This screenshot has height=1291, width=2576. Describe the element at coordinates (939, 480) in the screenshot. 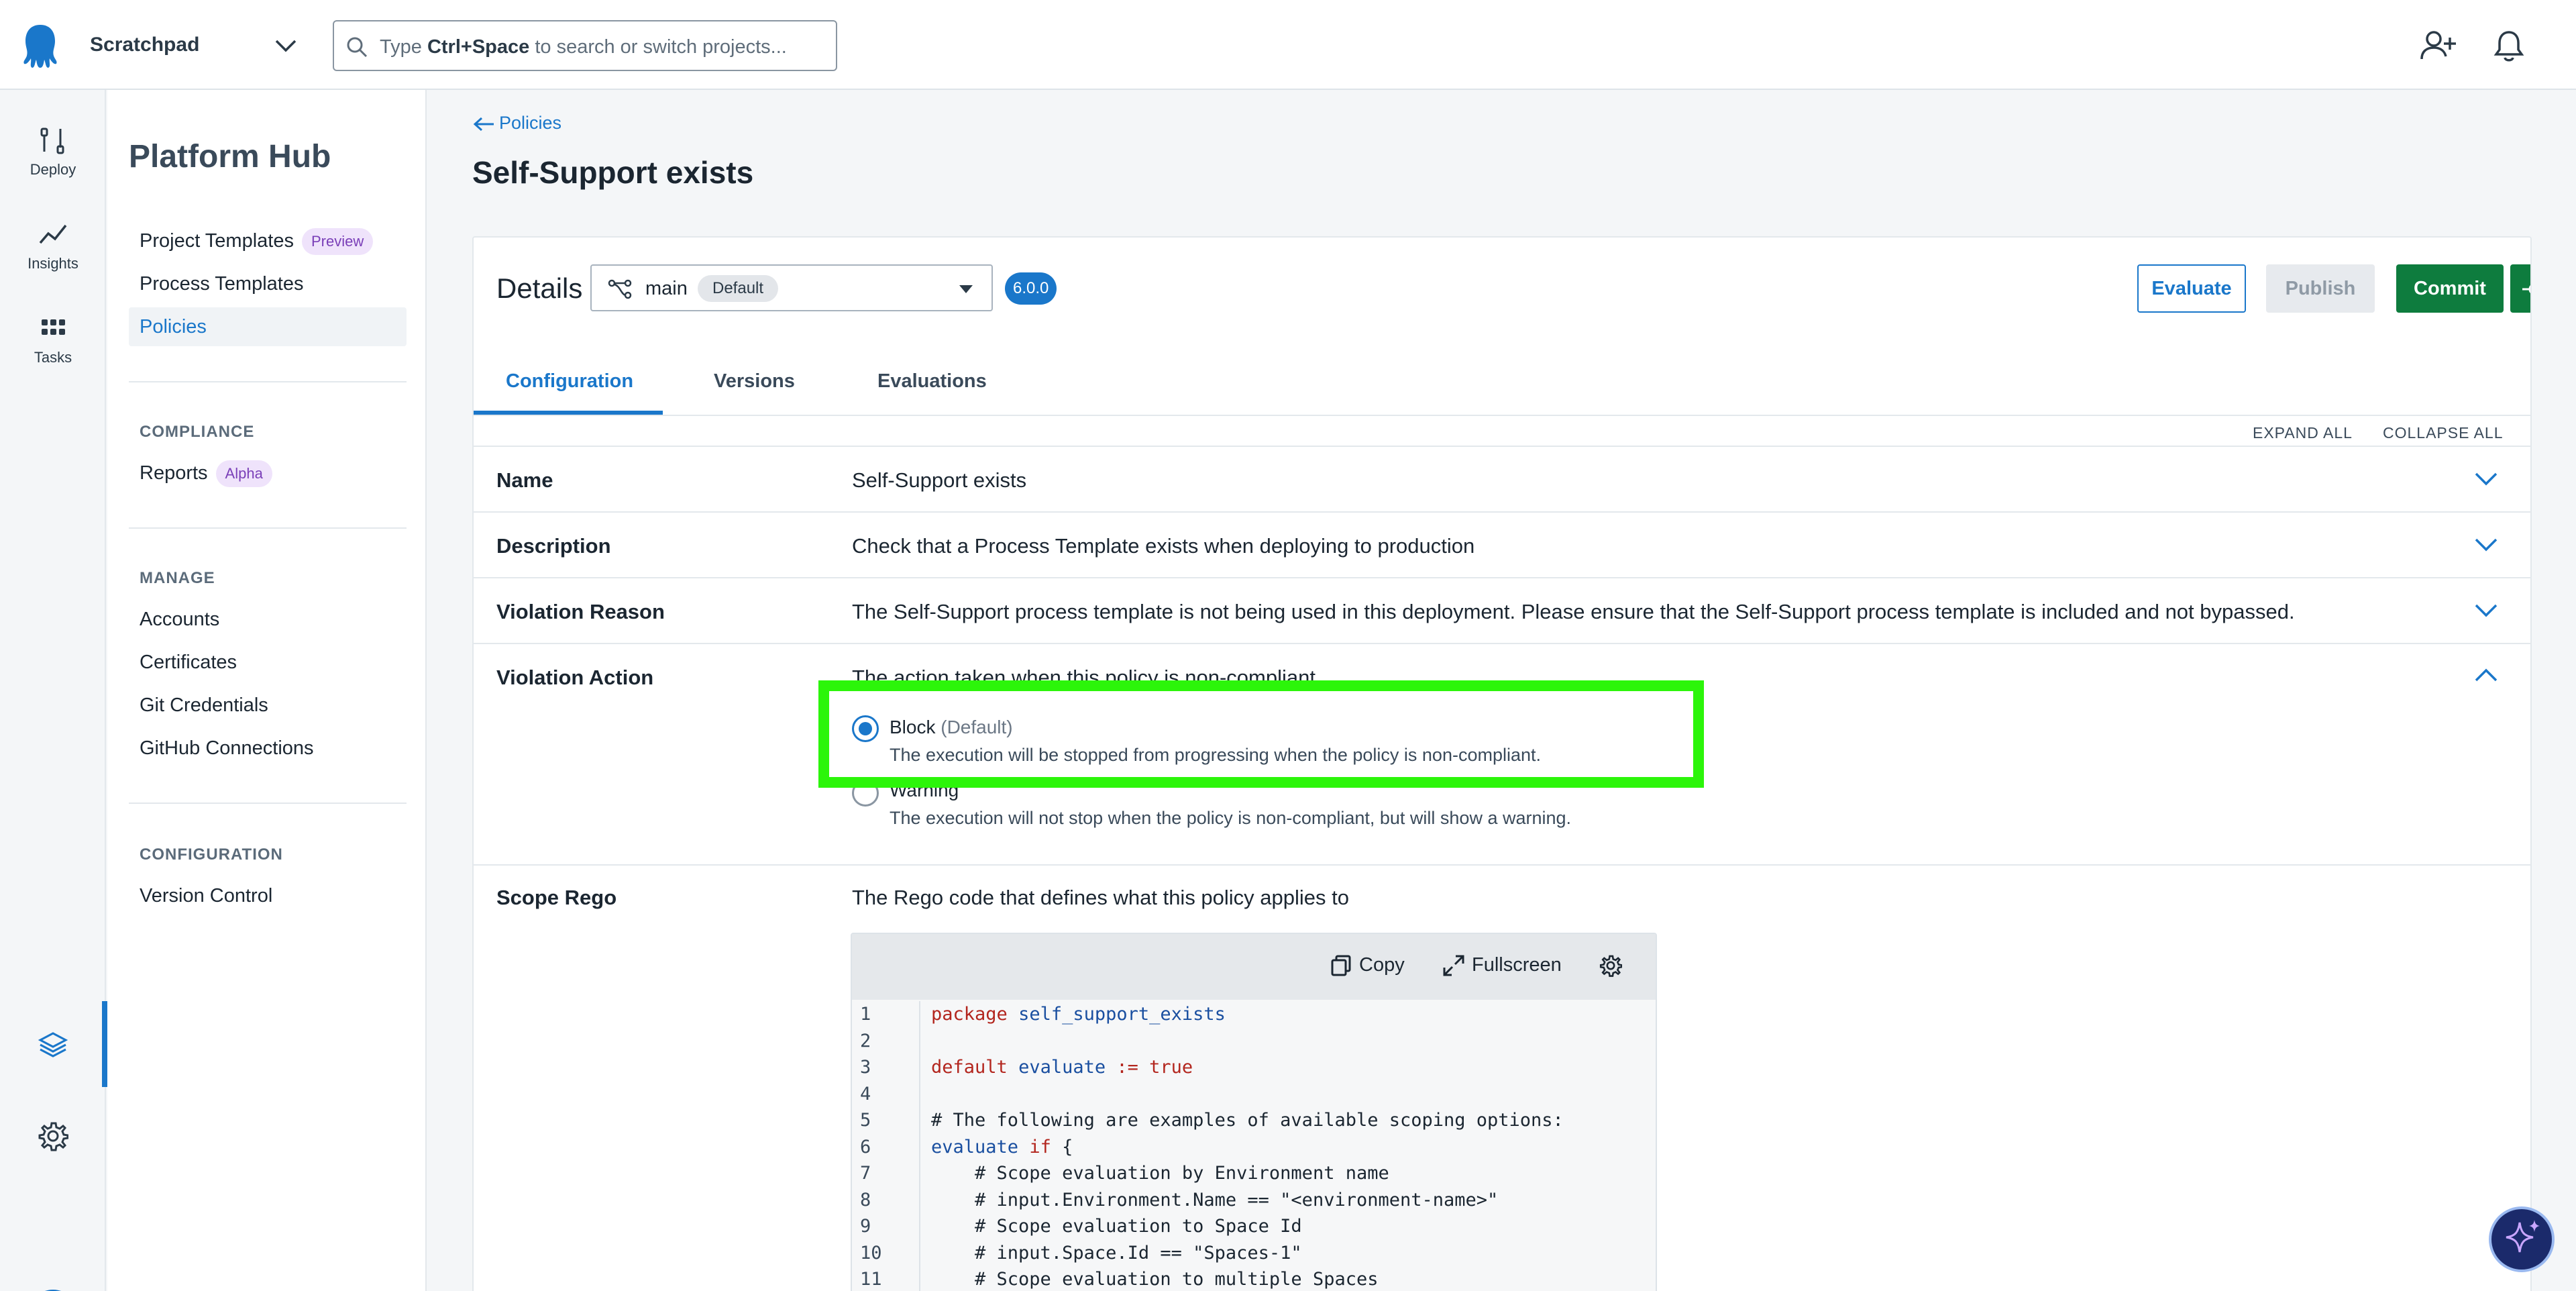

I see `name-value: Self-Support exists` at that location.